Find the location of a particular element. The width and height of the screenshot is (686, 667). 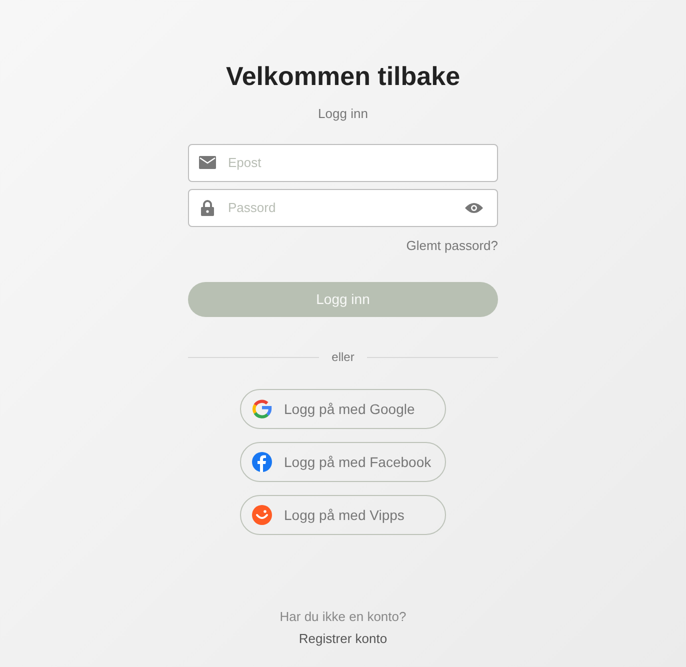

social-login-button: Logg på med Facebook is located at coordinates (343, 462).